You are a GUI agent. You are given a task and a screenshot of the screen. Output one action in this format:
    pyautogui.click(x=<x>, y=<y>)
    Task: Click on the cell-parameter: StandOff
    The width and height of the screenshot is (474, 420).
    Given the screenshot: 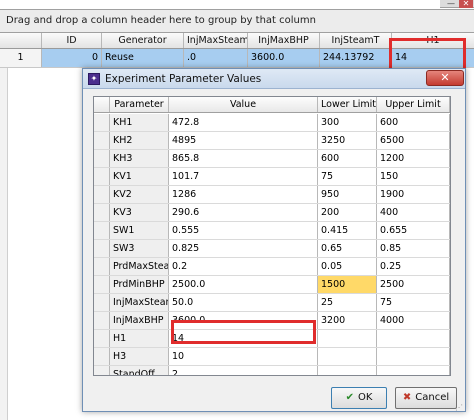 What is the action you would take?
    pyautogui.click(x=139, y=370)
    